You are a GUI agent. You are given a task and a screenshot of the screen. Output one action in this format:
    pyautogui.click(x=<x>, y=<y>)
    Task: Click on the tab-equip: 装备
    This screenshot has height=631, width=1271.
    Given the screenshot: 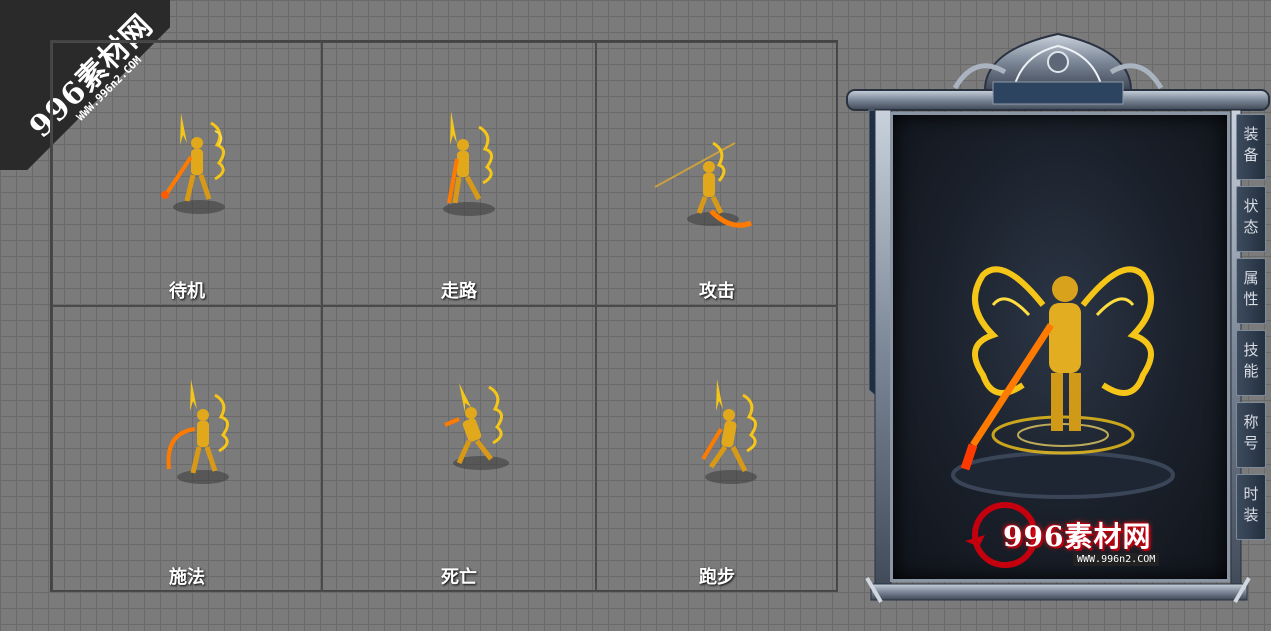 What is the action you would take?
    pyautogui.click(x=1251, y=147)
    